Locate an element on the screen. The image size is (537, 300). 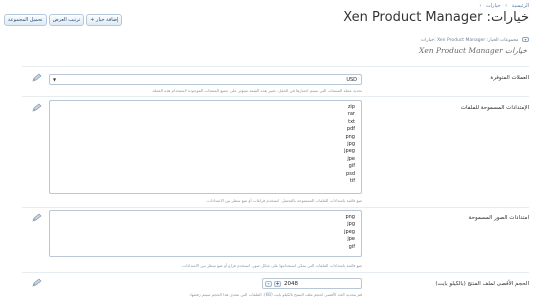
option-label-file-extensions: الإمتدادات المسموحة للملفات is located at coordinates (494, 108).